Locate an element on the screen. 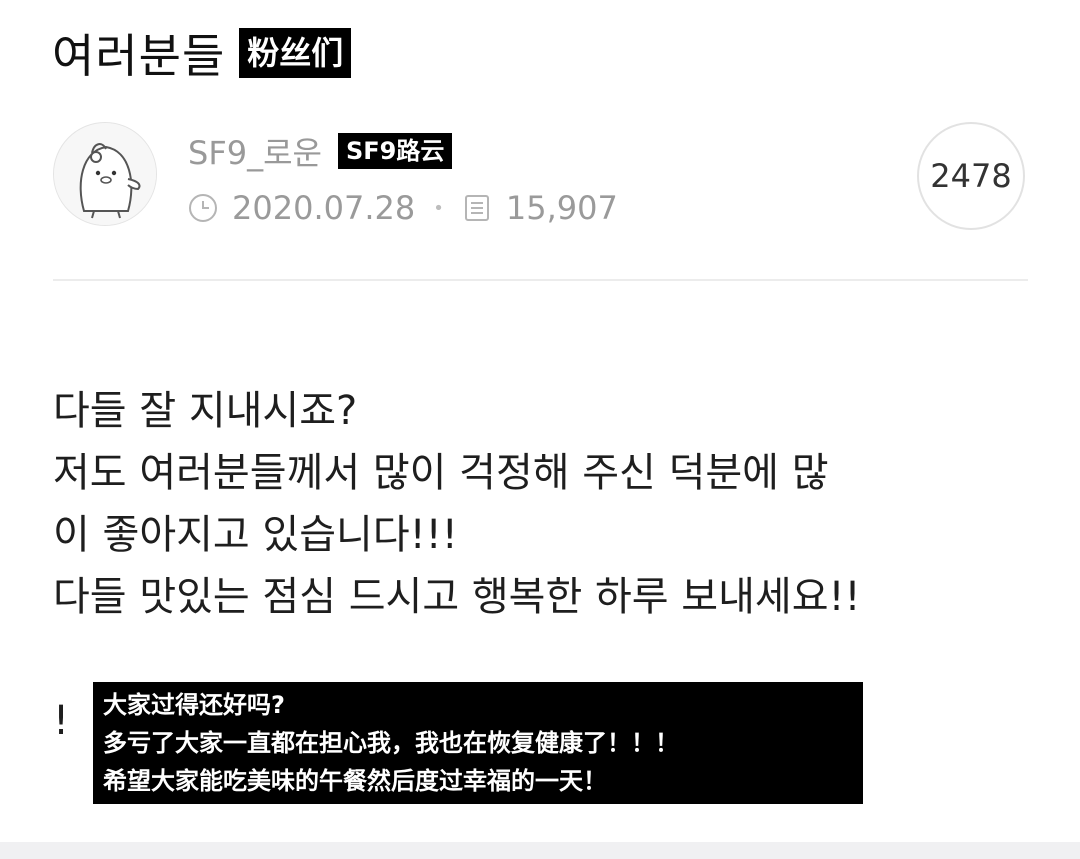 The image size is (1080, 859). post-meta: 2020.07.28 • 15,907 is located at coordinates (403, 208).